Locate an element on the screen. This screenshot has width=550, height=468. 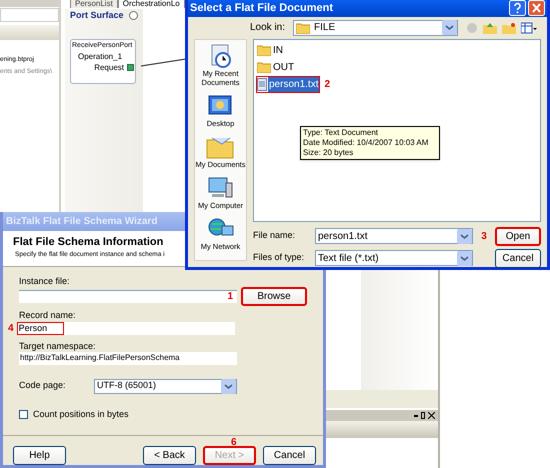
file-type-dropdown: Text file (*.txt) is located at coordinates (394, 258).